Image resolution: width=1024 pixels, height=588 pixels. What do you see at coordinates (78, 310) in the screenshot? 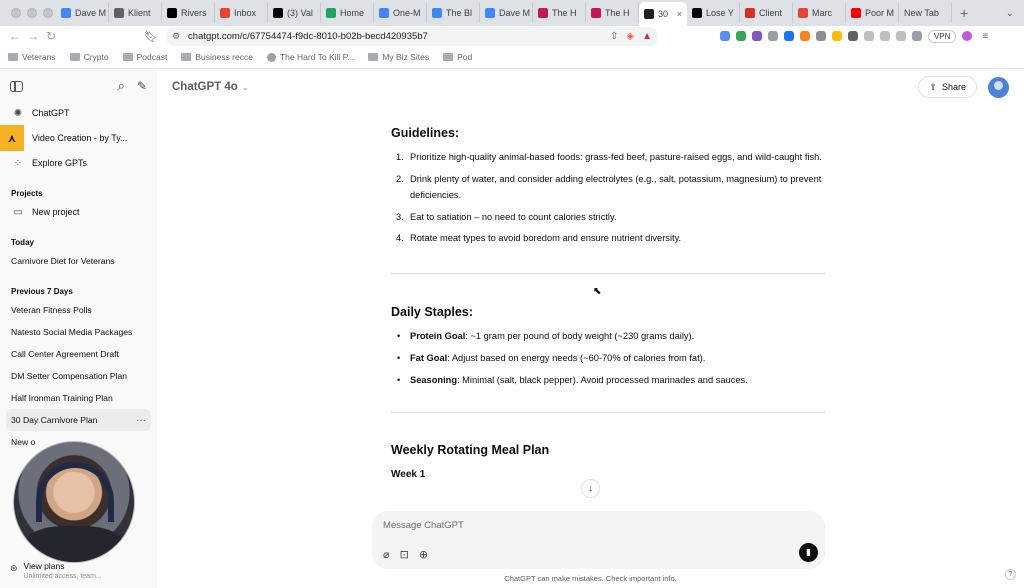
I see `chat-item: Veteran Fitness Polls` at bounding box center [78, 310].